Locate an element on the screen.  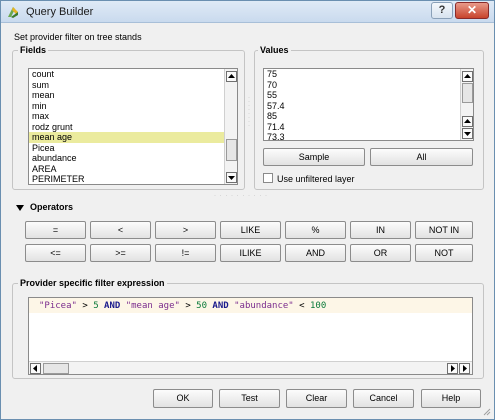
window-title: Query Builder is located at coordinates (60, 12).